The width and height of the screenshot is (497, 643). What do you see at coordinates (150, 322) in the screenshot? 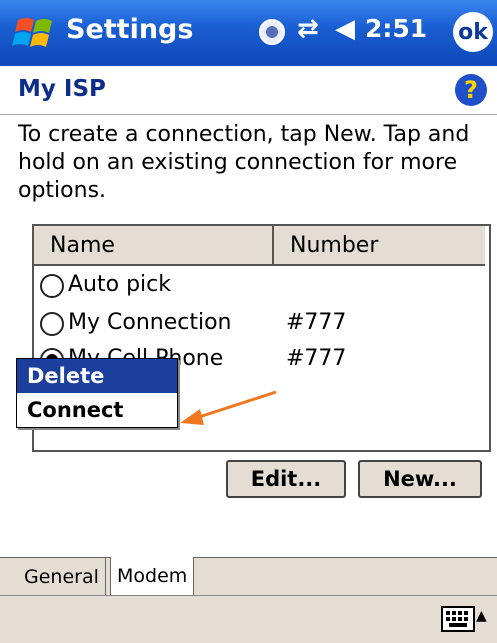
I see `connection-name: My Connection` at bounding box center [150, 322].